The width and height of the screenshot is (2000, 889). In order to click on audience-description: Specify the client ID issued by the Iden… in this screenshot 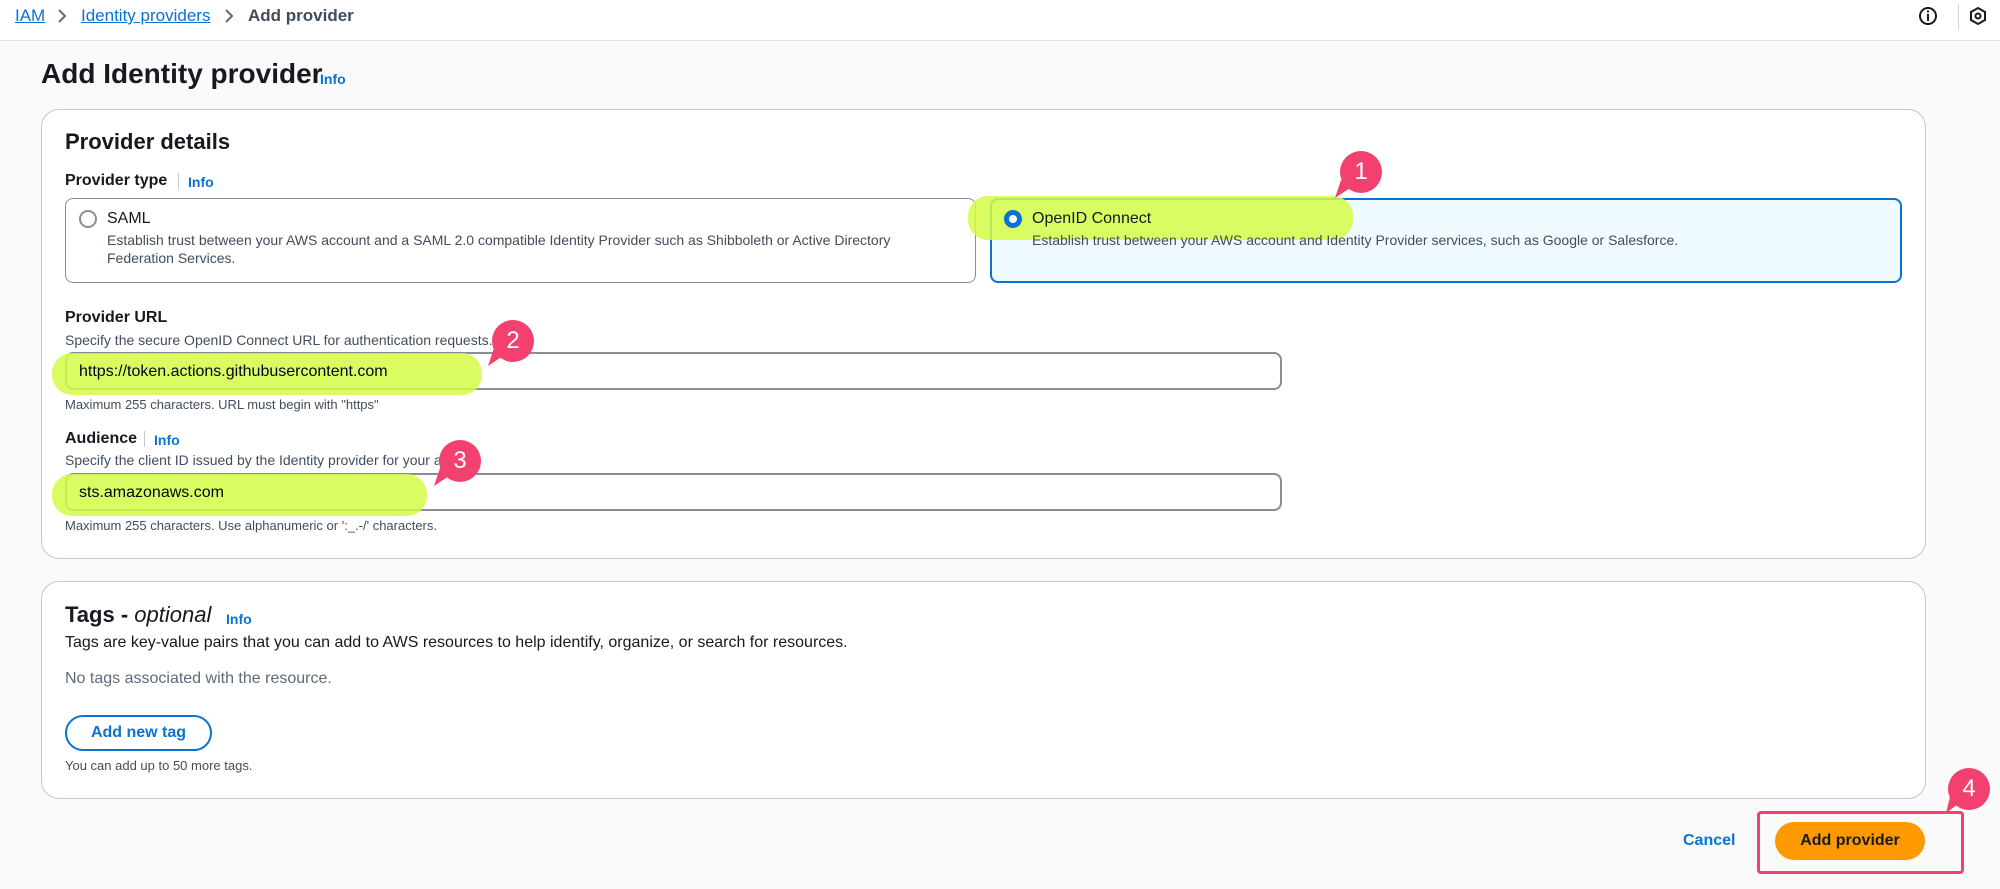, I will do `click(260, 460)`.